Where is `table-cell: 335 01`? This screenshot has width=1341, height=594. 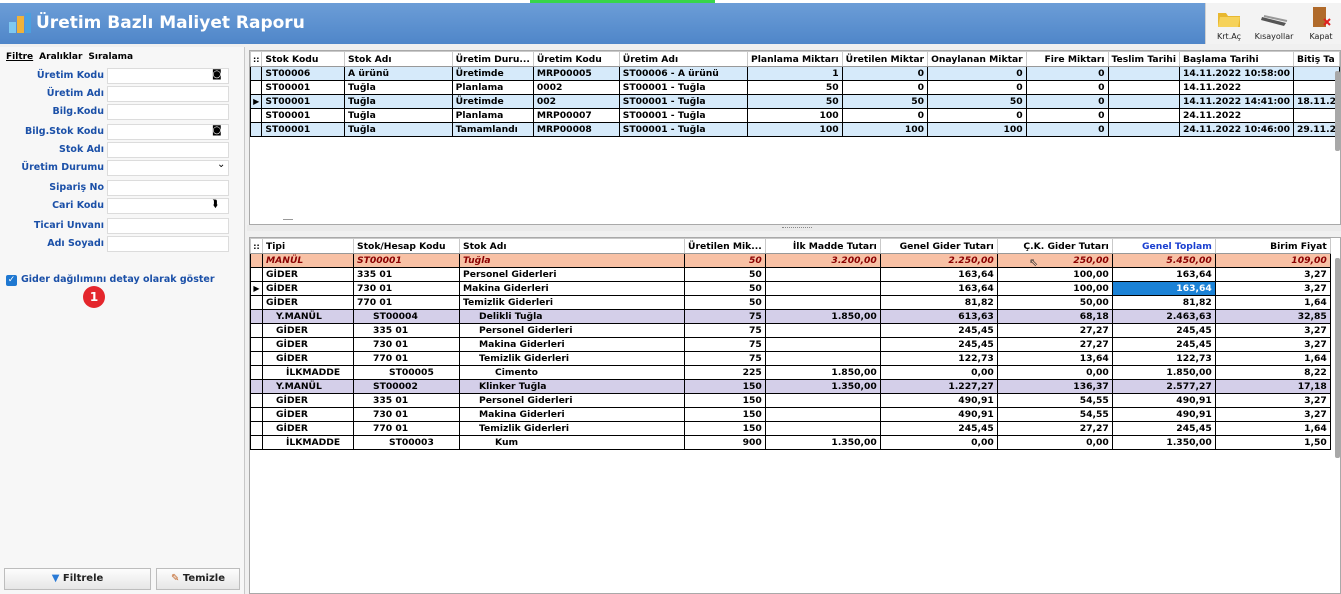 table-cell: 335 01 is located at coordinates (406, 330).